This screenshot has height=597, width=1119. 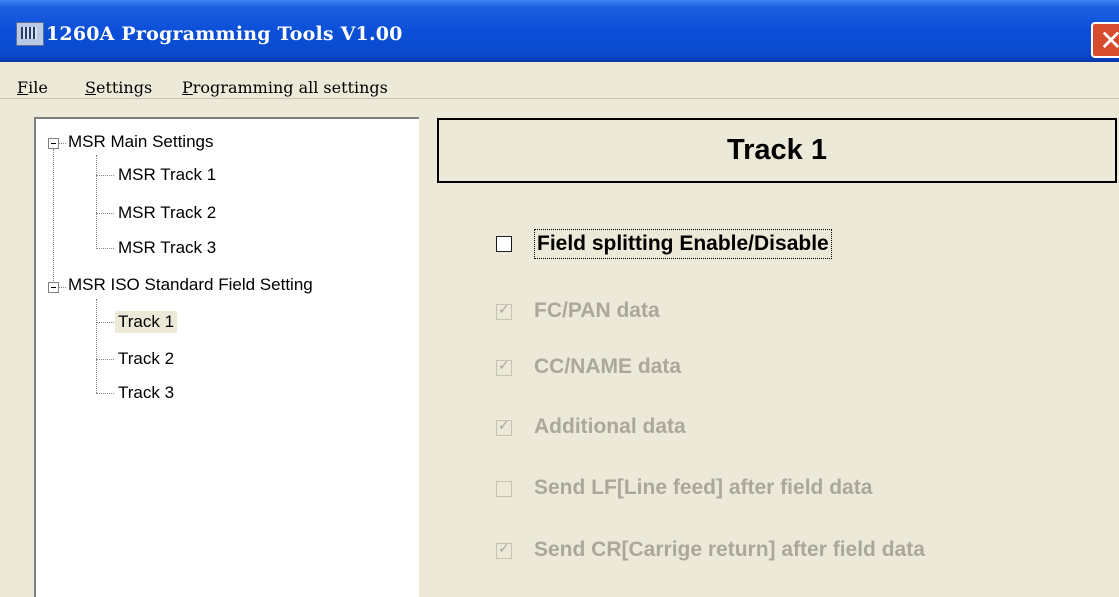 I want to click on tree-group-msr-main-settings: MSR Main Settings, so click(x=141, y=142).